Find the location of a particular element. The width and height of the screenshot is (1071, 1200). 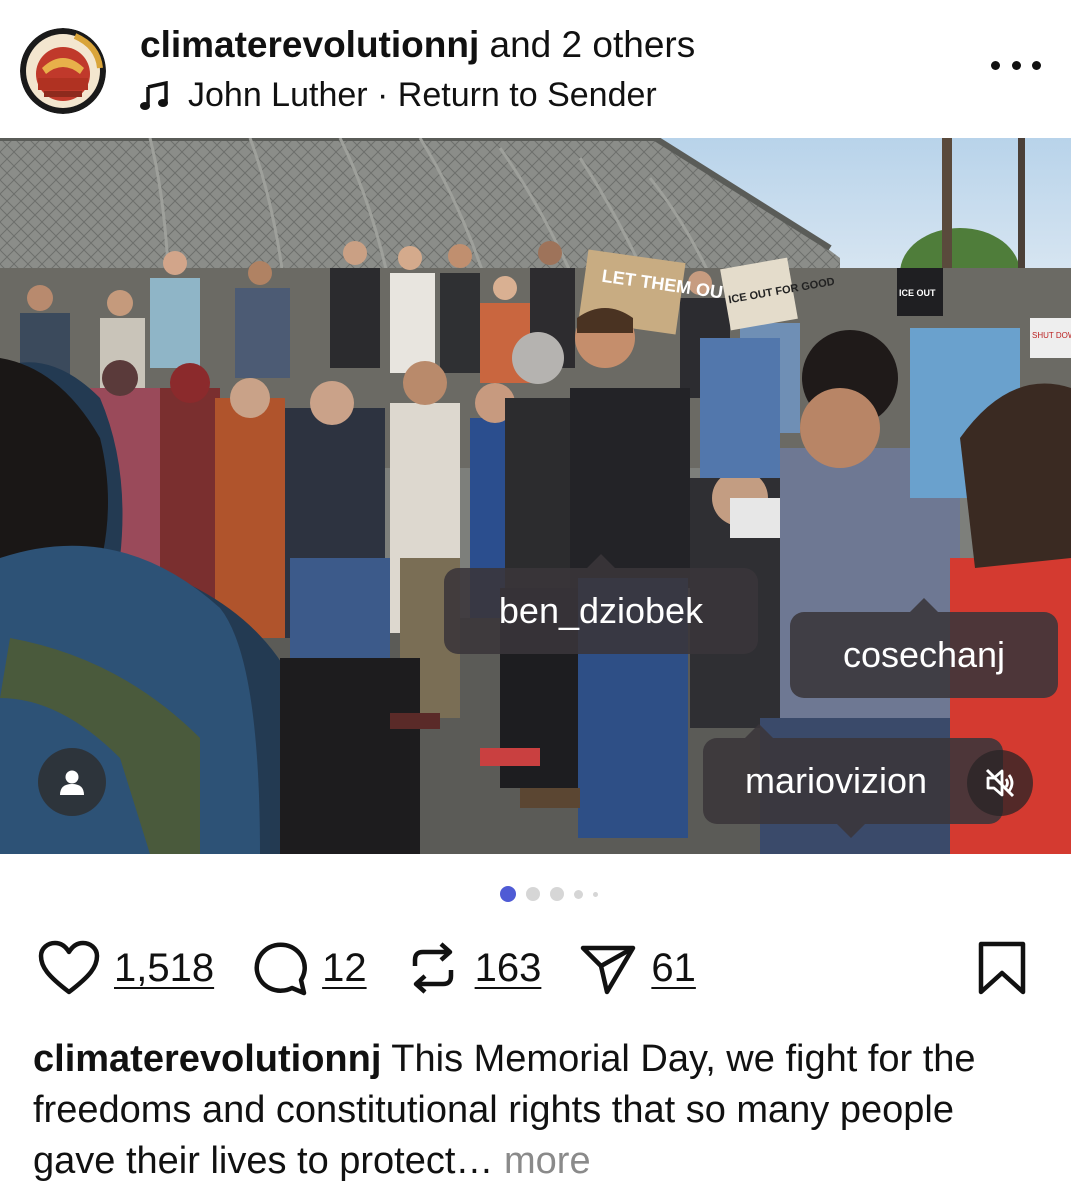

more-horizontal-icon is located at coordinates (995, 65).